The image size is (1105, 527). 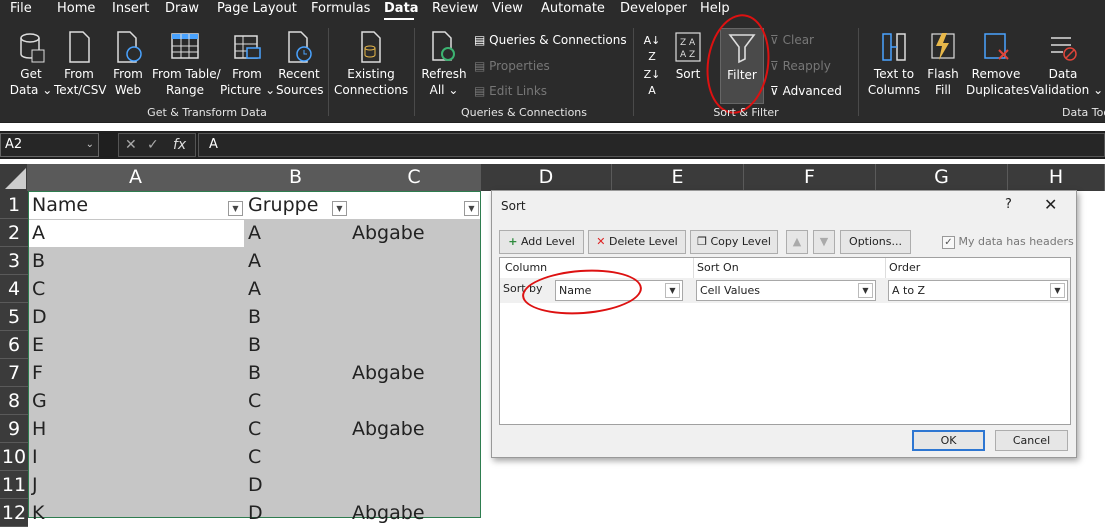 What do you see at coordinates (136, 513) in the screenshot?
I see `cell-a12: K` at bounding box center [136, 513].